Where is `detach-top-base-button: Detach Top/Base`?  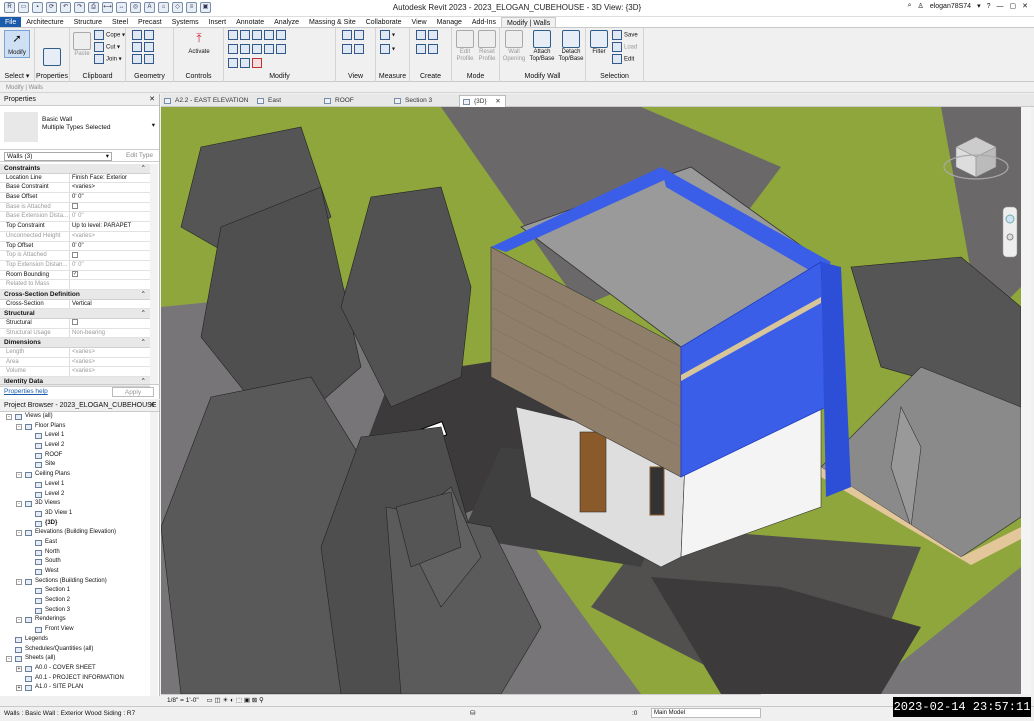 detach-top-base-button: Detach Top/Base is located at coordinates (571, 46).